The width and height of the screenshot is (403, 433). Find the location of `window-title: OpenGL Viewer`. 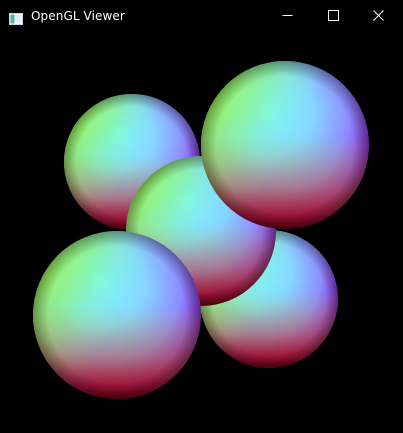

window-title: OpenGL Viewer is located at coordinates (78, 15).